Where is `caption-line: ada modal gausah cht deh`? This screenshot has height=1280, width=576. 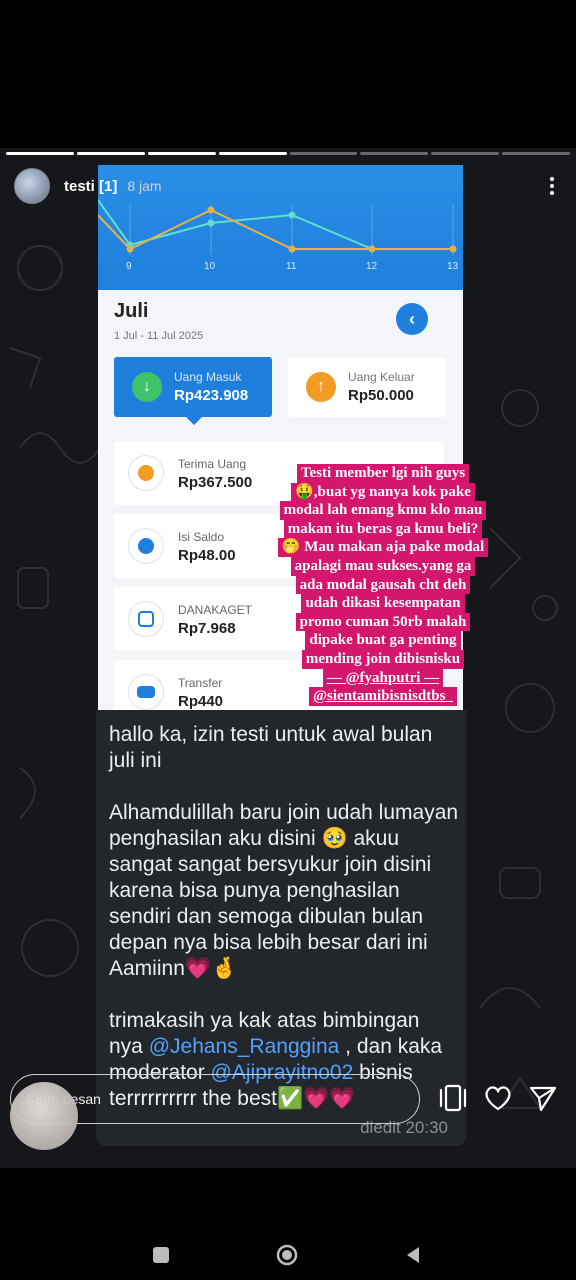 caption-line: ada modal gausah cht deh is located at coordinates (383, 585).